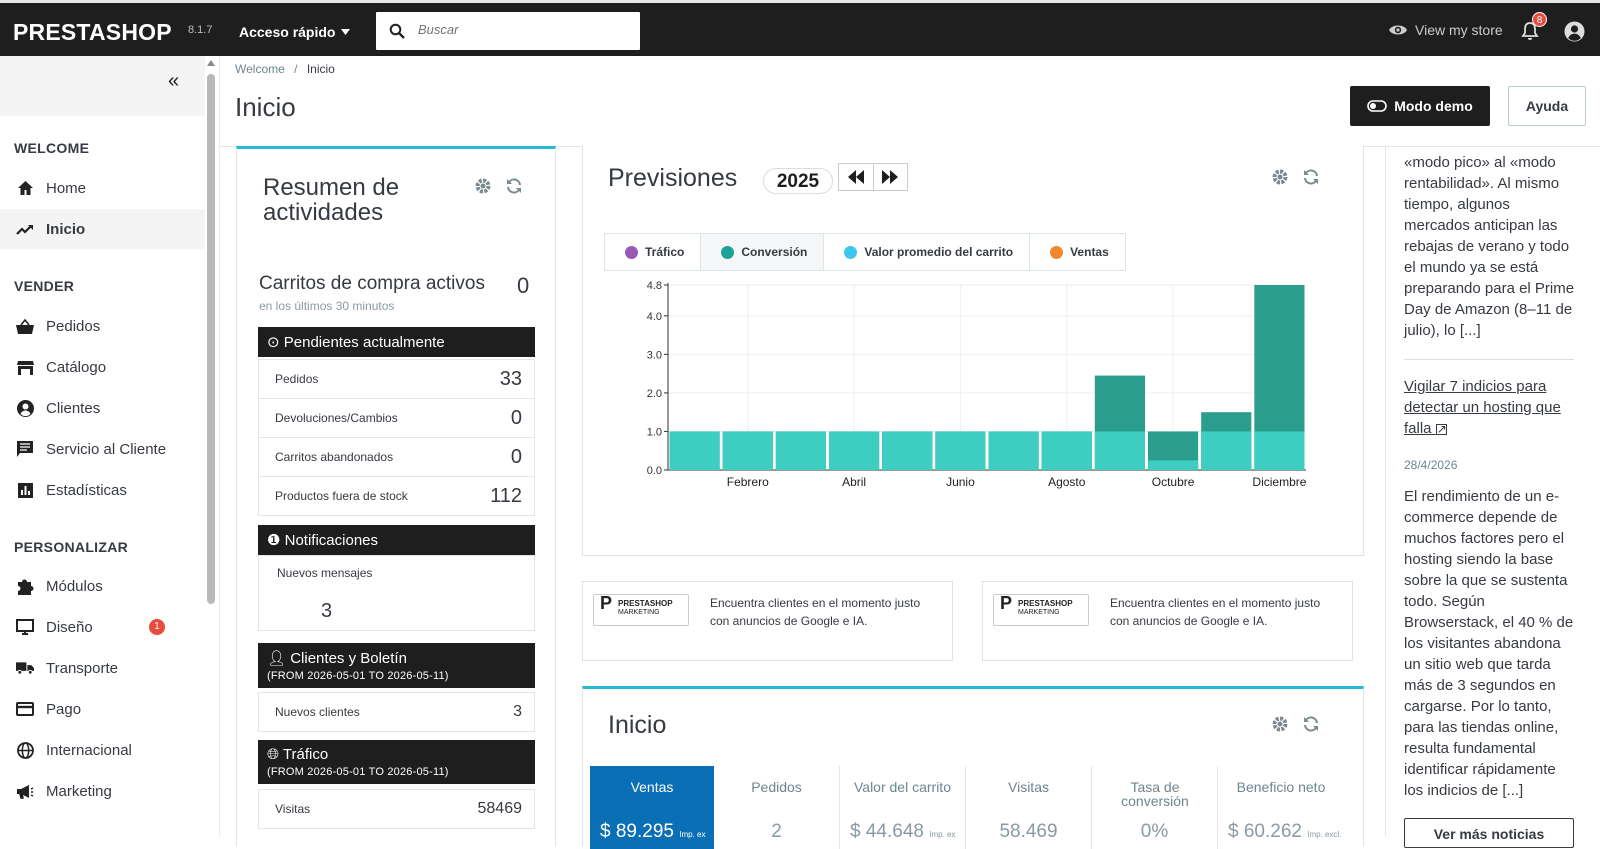 This screenshot has width=1600, height=849. I want to click on search-box, so click(508, 31).